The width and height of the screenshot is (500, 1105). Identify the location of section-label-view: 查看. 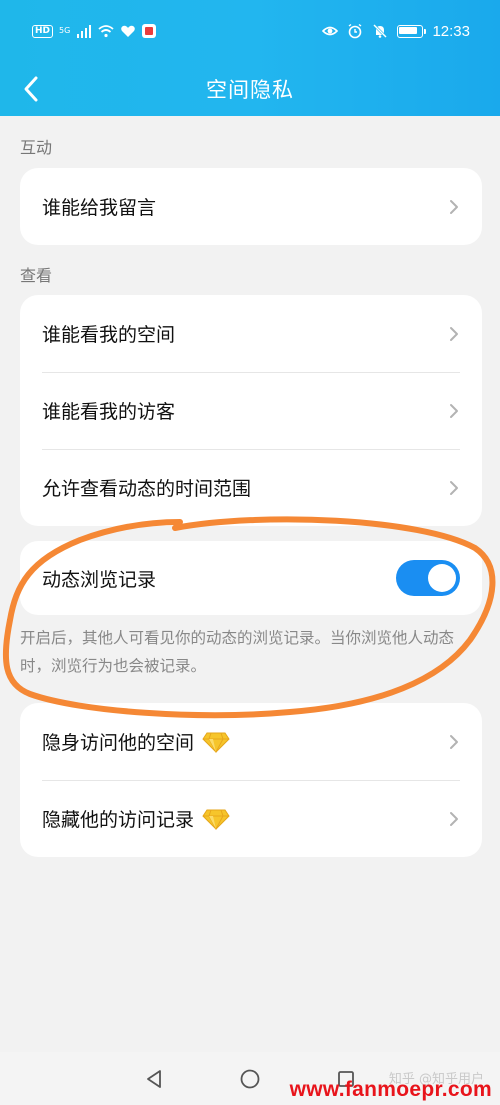
(36, 275).